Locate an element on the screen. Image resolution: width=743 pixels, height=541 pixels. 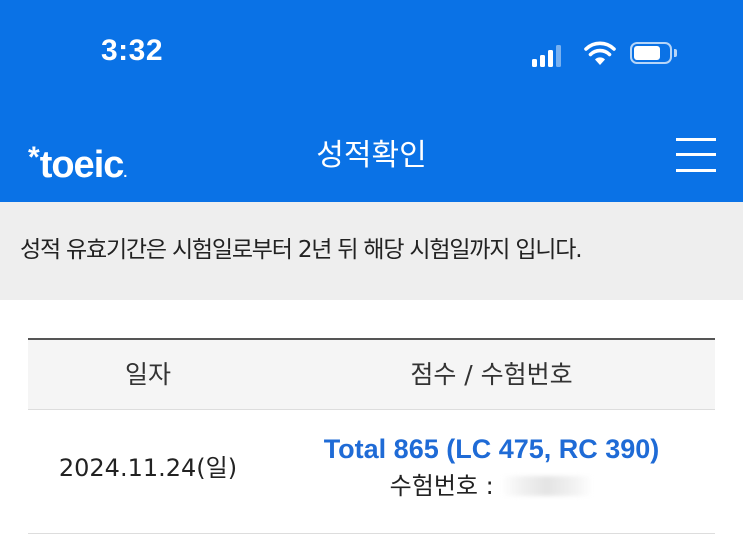
exam-number-line: 수험번호 : is located at coordinates (491, 486).